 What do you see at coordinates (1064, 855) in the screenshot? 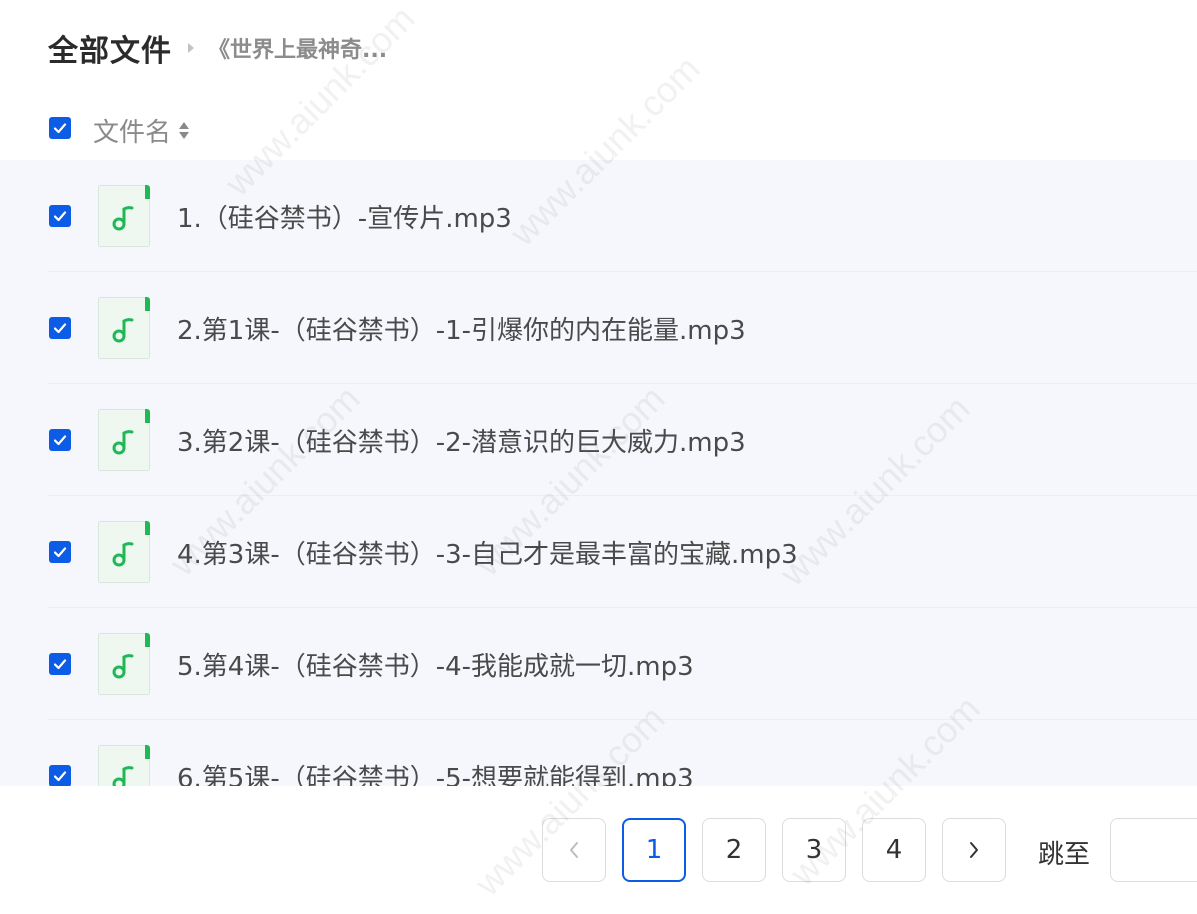
I see `jump-to-label: 跳至` at bounding box center [1064, 855].